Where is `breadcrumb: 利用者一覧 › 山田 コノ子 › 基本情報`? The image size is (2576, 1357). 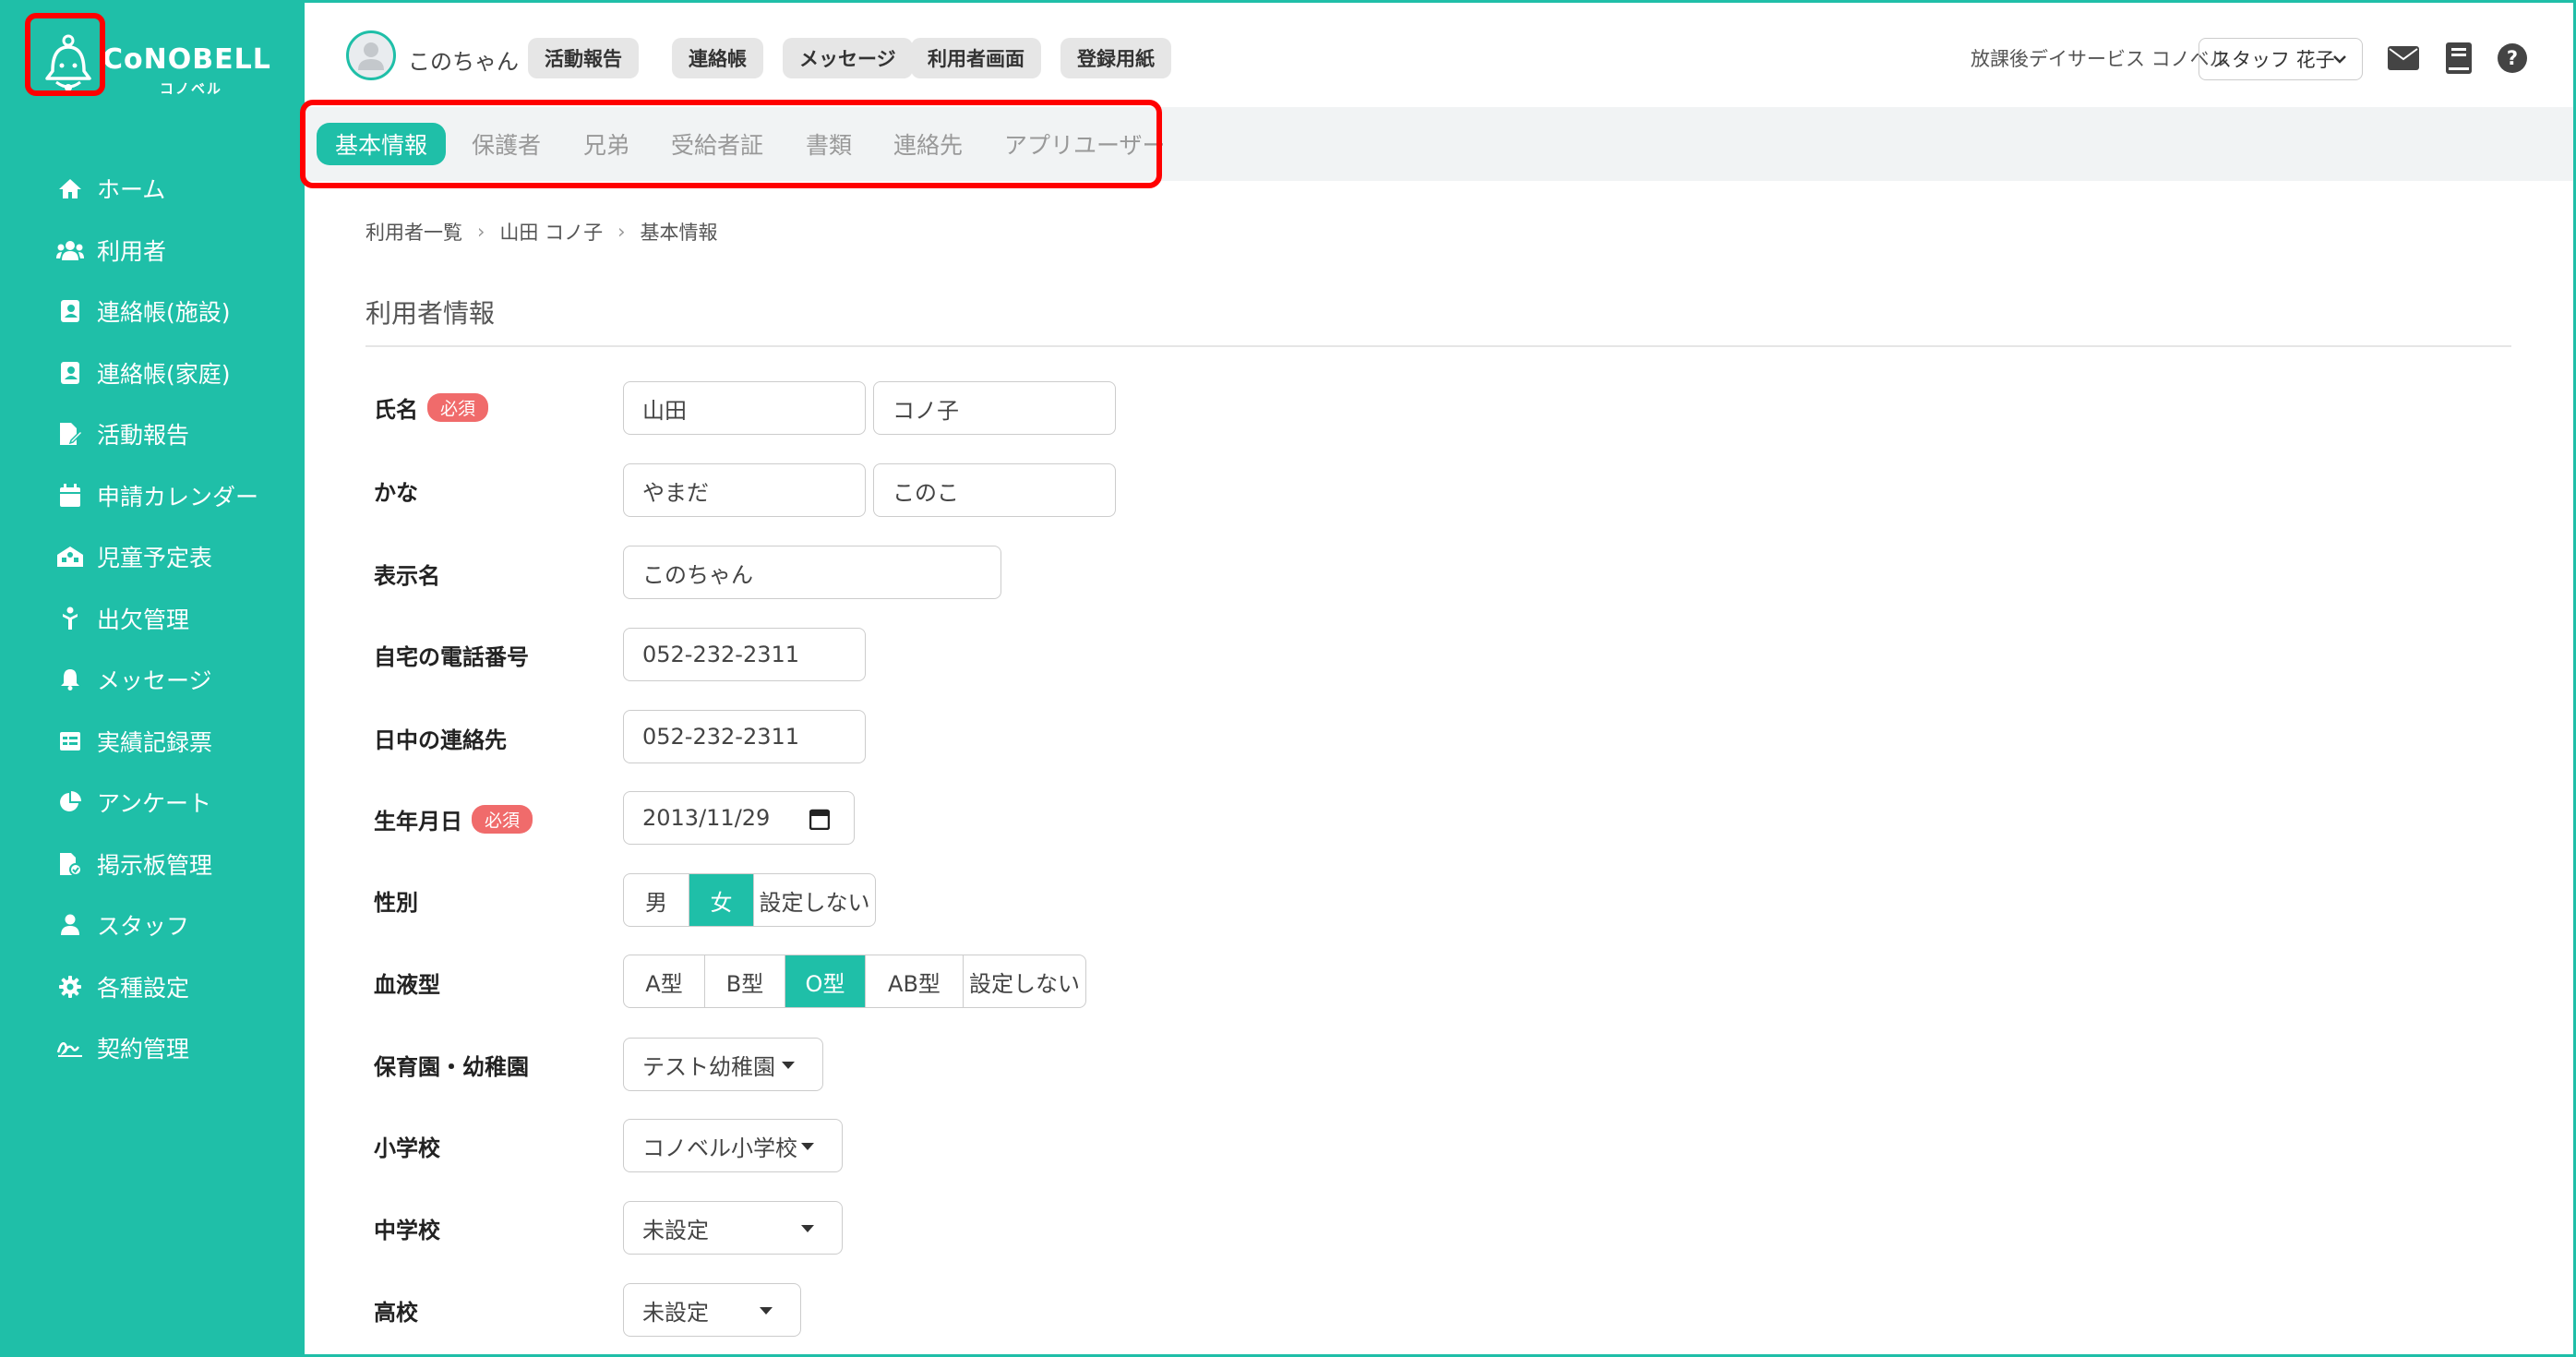
breadcrumb: 利用者一覧 › 山田 コノ子 › 基本情報 is located at coordinates (541, 232).